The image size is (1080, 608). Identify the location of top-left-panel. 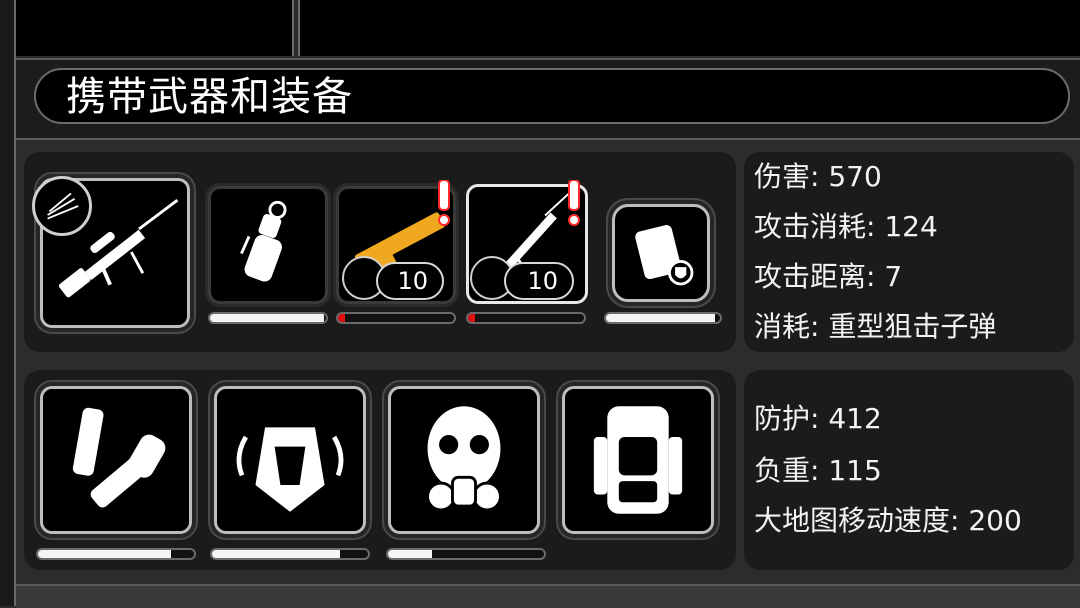
(155, 28).